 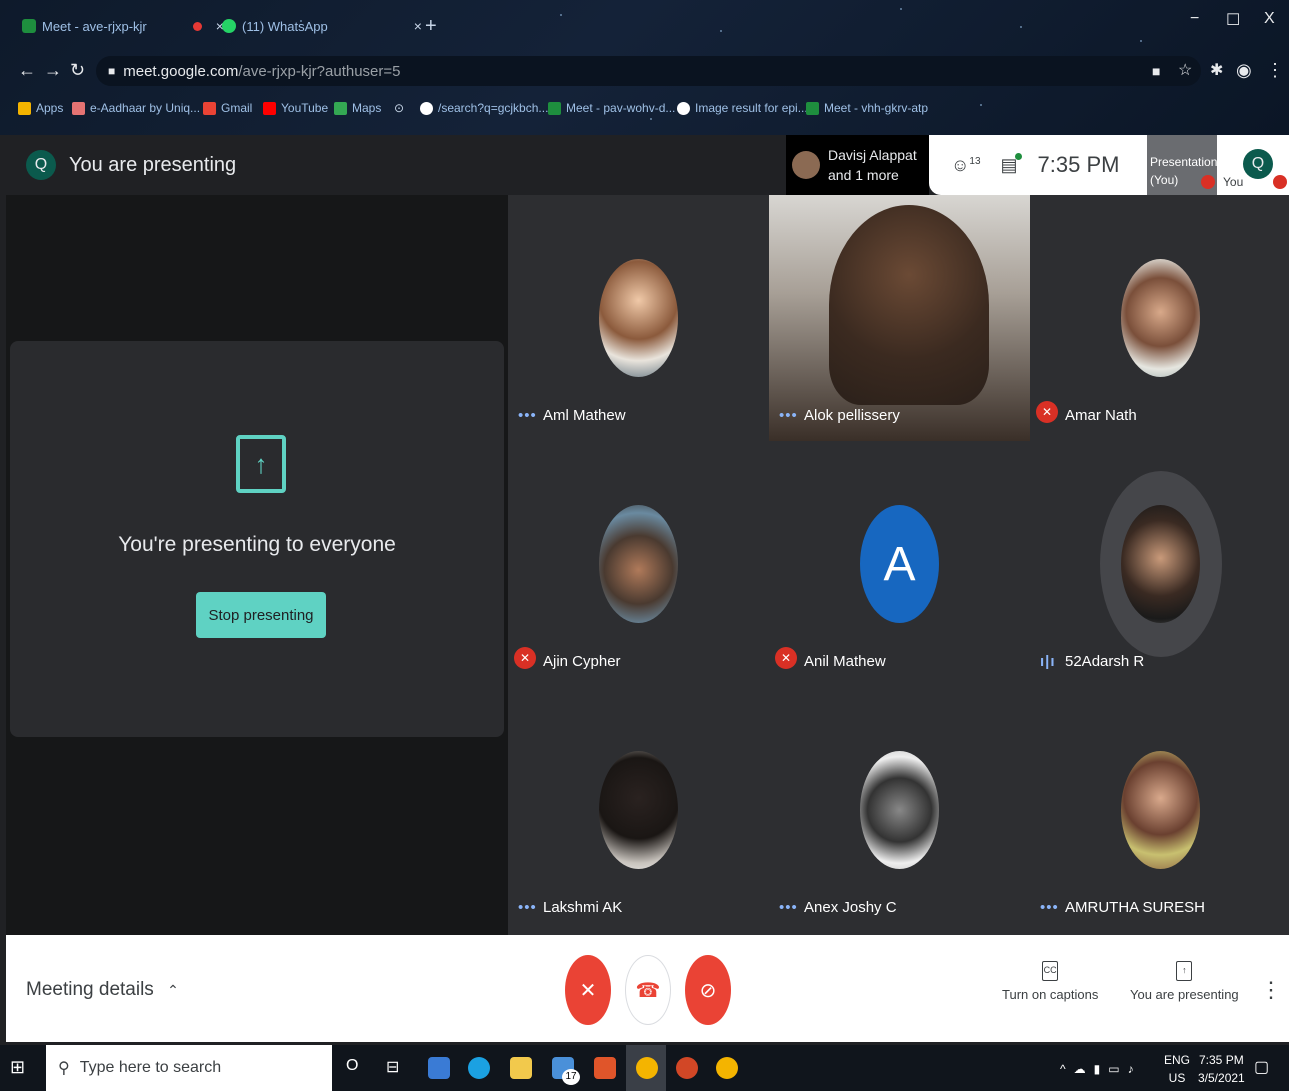 What do you see at coordinates (396, 165) in the screenshot?
I see `presenting-header: Q You are presenting` at bounding box center [396, 165].